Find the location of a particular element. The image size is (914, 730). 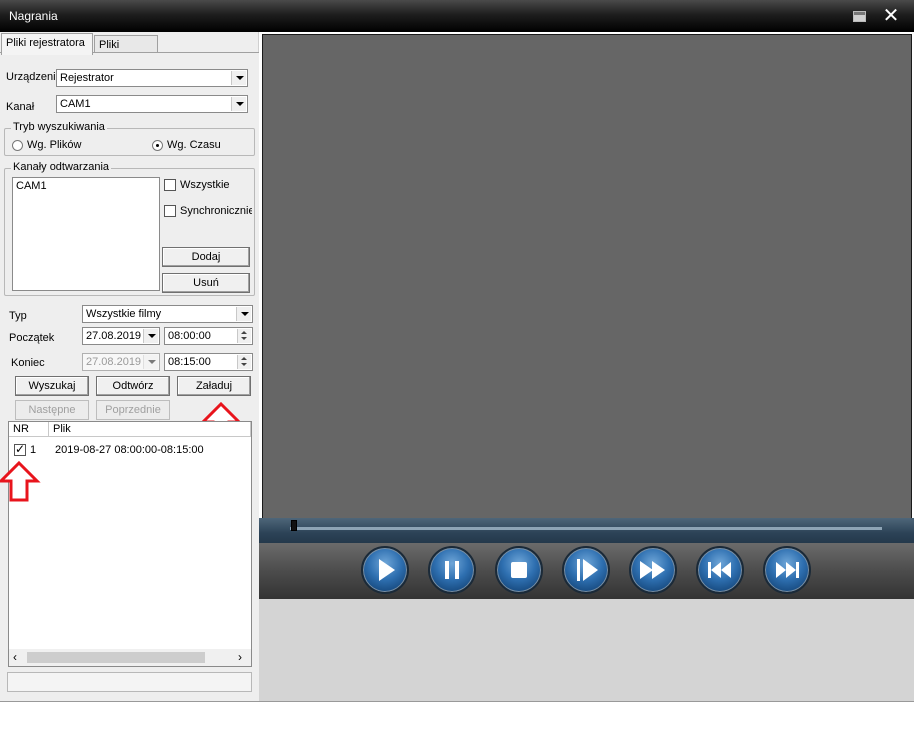

row-file: 2019-08-27 08:00:00-08:15:00 is located at coordinates (129, 450).